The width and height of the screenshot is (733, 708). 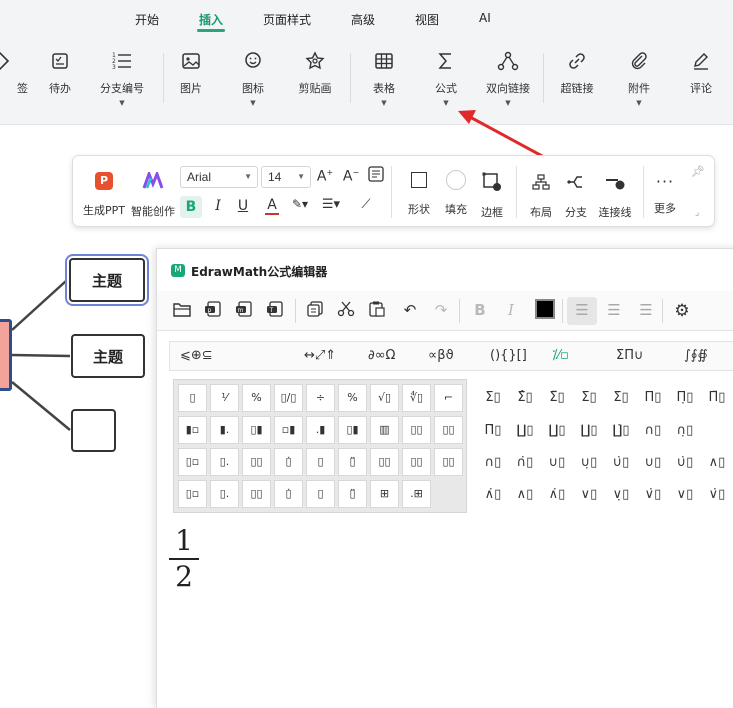 I want to click on operator-symbol: Π▯, so click(x=653, y=397).